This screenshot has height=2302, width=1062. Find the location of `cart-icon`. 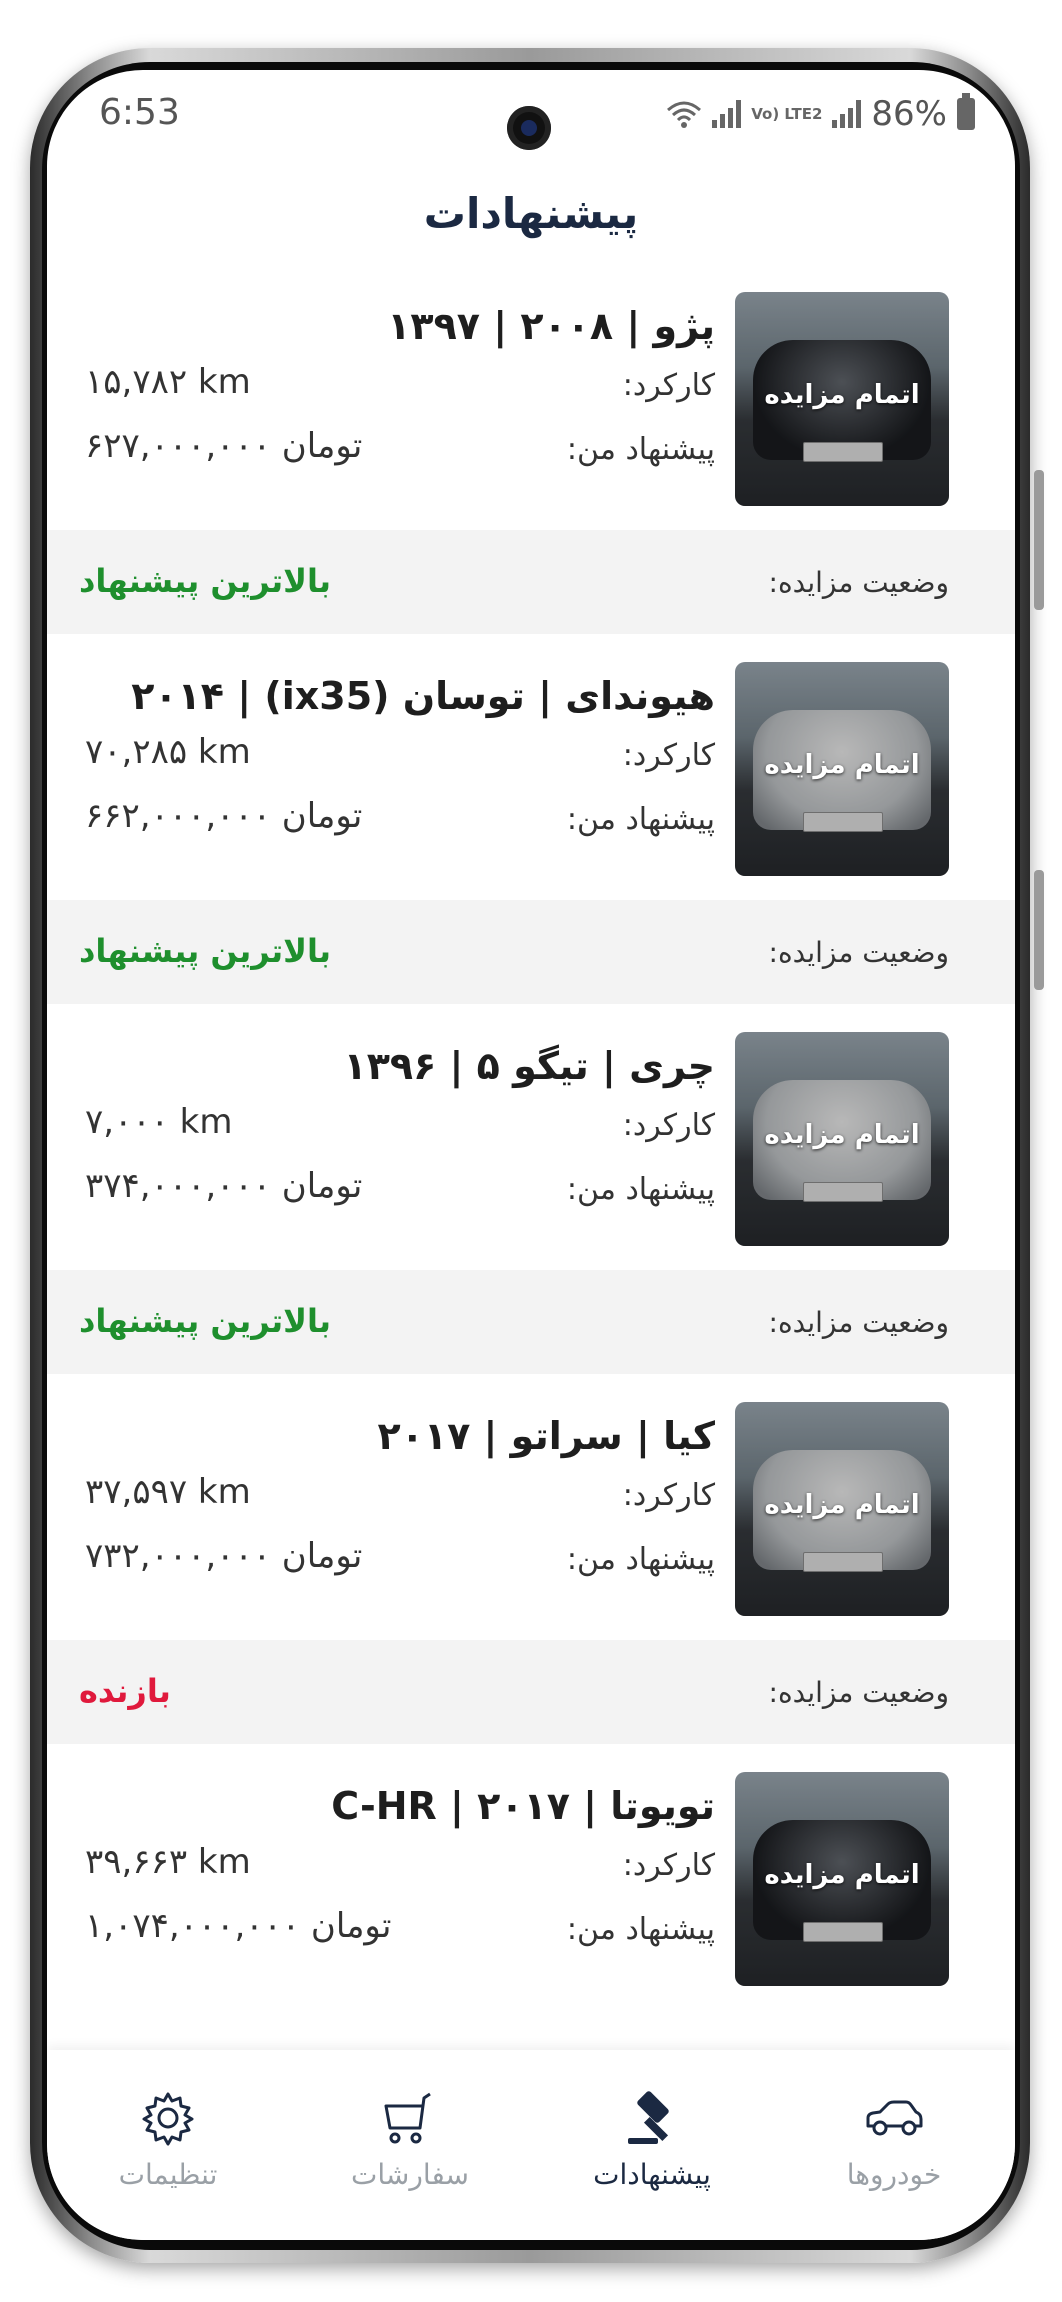

cart-icon is located at coordinates (407, 2118).